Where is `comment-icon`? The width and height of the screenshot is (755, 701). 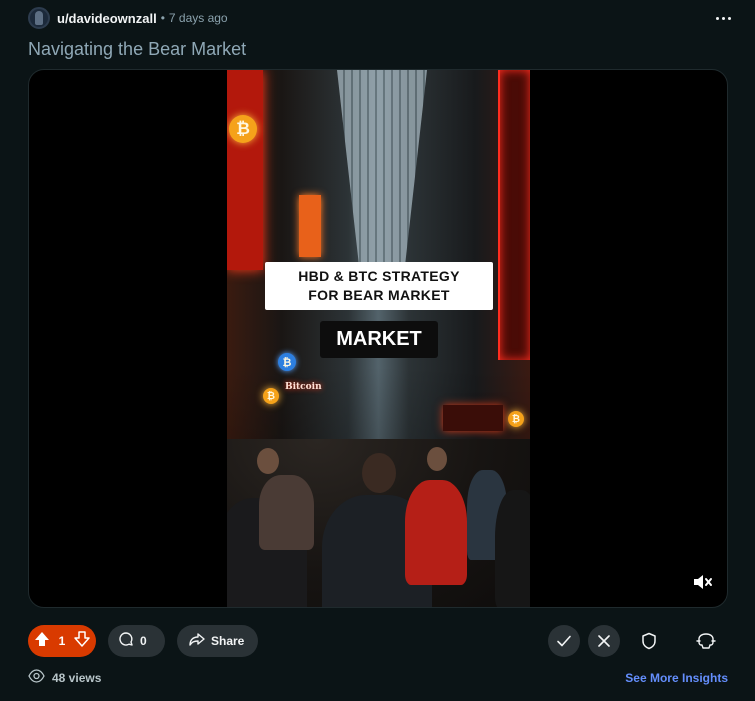
comment-icon is located at coordinates (126, 641).